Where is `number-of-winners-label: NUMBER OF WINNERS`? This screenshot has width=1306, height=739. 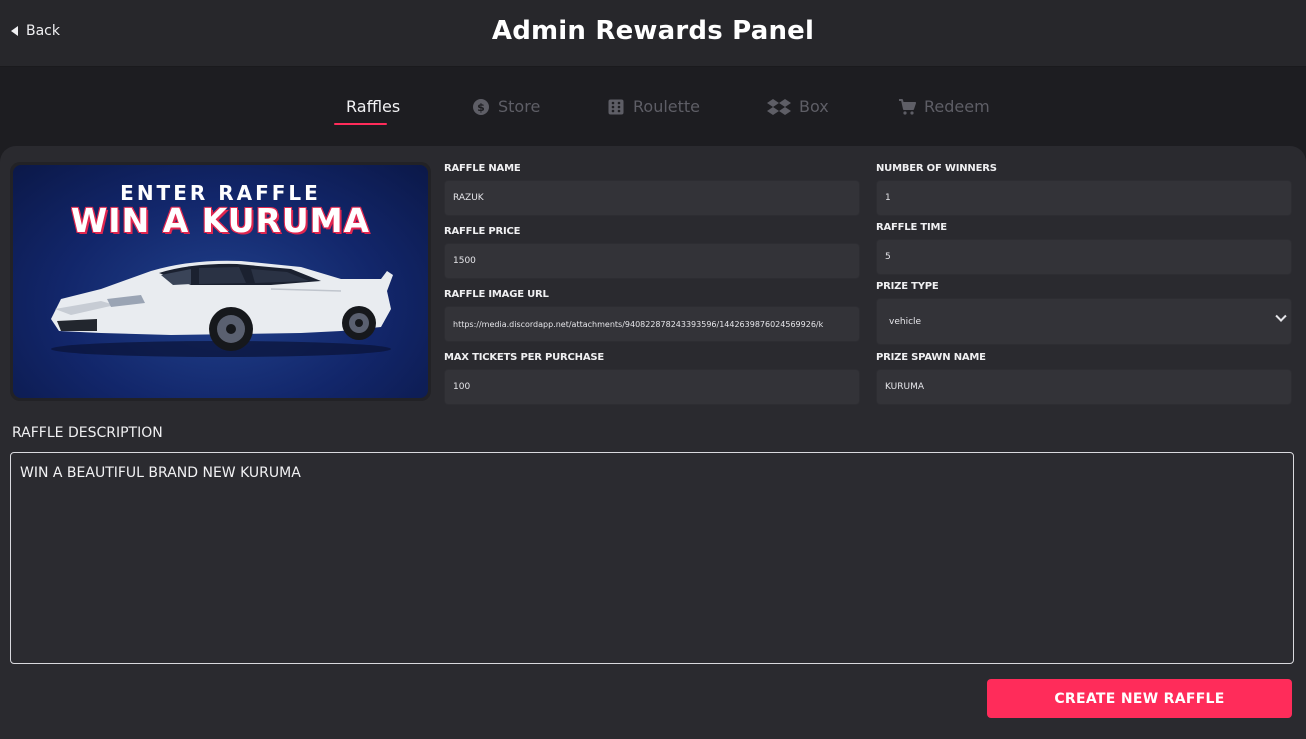 number-of-winners-label: NUMBER OF WINNERS is located at coordinates (936, 168).